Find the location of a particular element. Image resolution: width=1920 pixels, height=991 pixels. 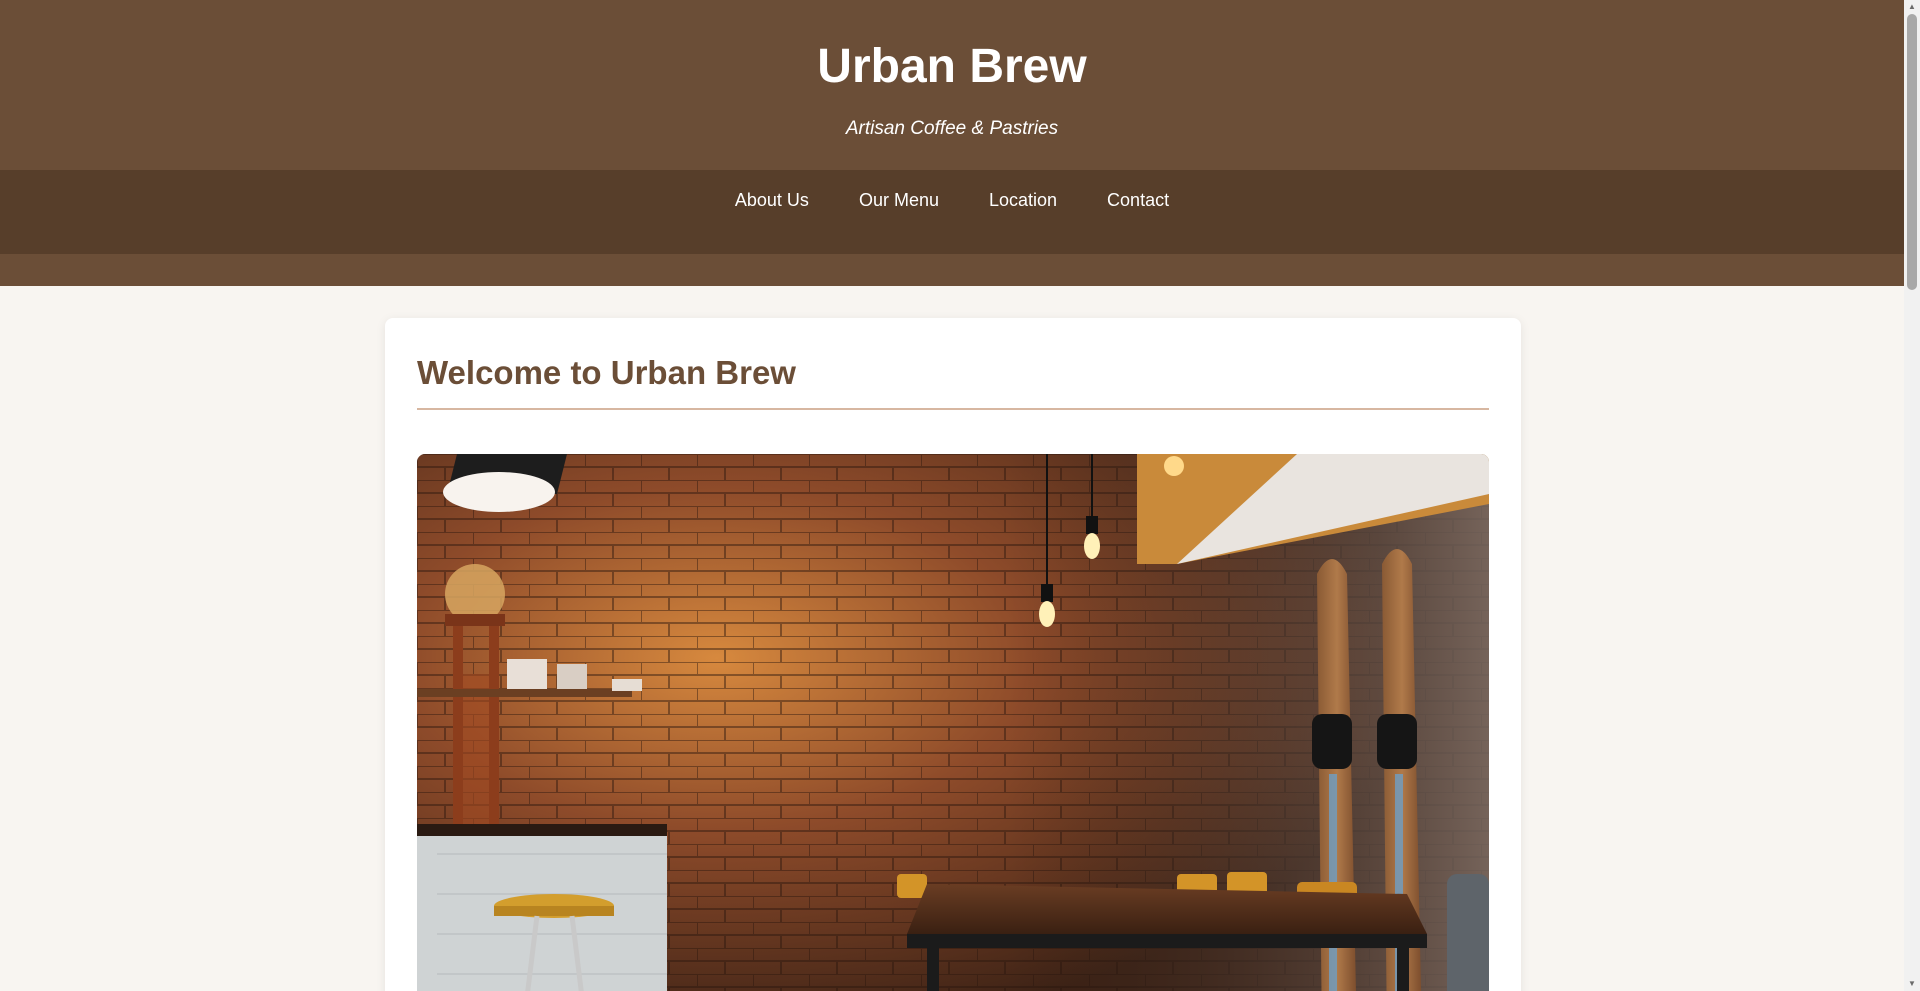

nav-link-contact: Contact is located at coordinates (1138, 200).